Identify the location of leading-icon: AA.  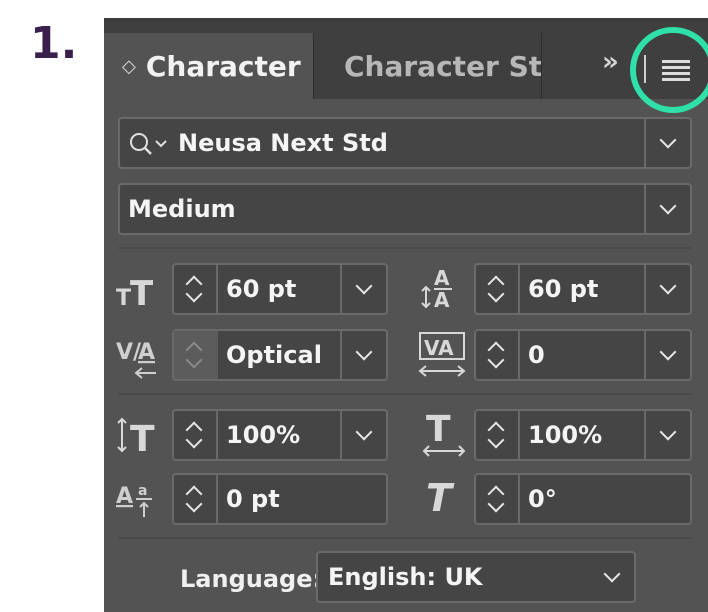
(442, 291).